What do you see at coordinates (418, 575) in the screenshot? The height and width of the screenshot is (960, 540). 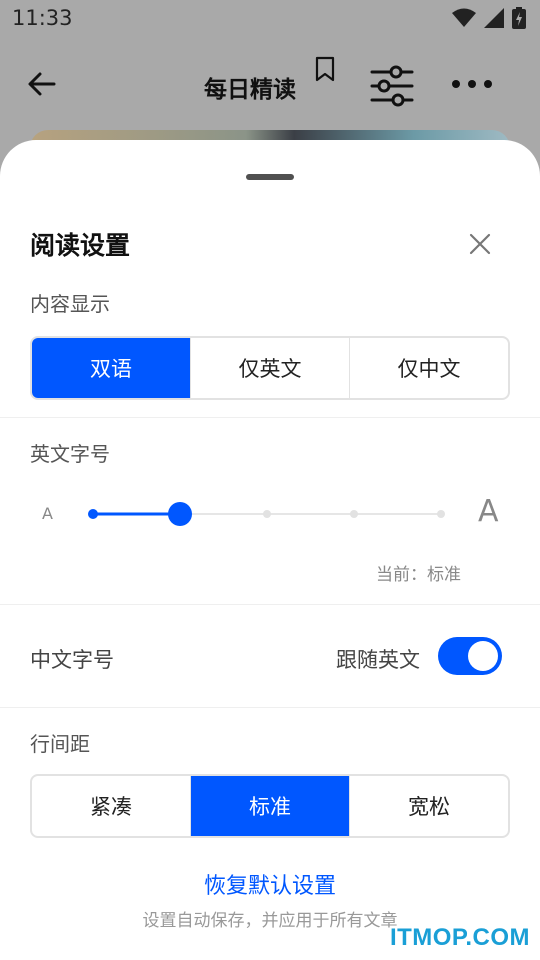 I see `font-size-current-text: 当前：标准` at bounding box center [418, 575].